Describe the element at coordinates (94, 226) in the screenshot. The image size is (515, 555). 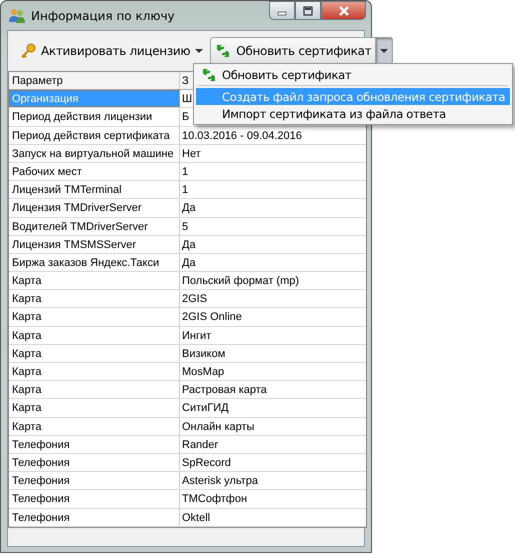
I see `table-cell: Водителей TMDriverServer` at that location.